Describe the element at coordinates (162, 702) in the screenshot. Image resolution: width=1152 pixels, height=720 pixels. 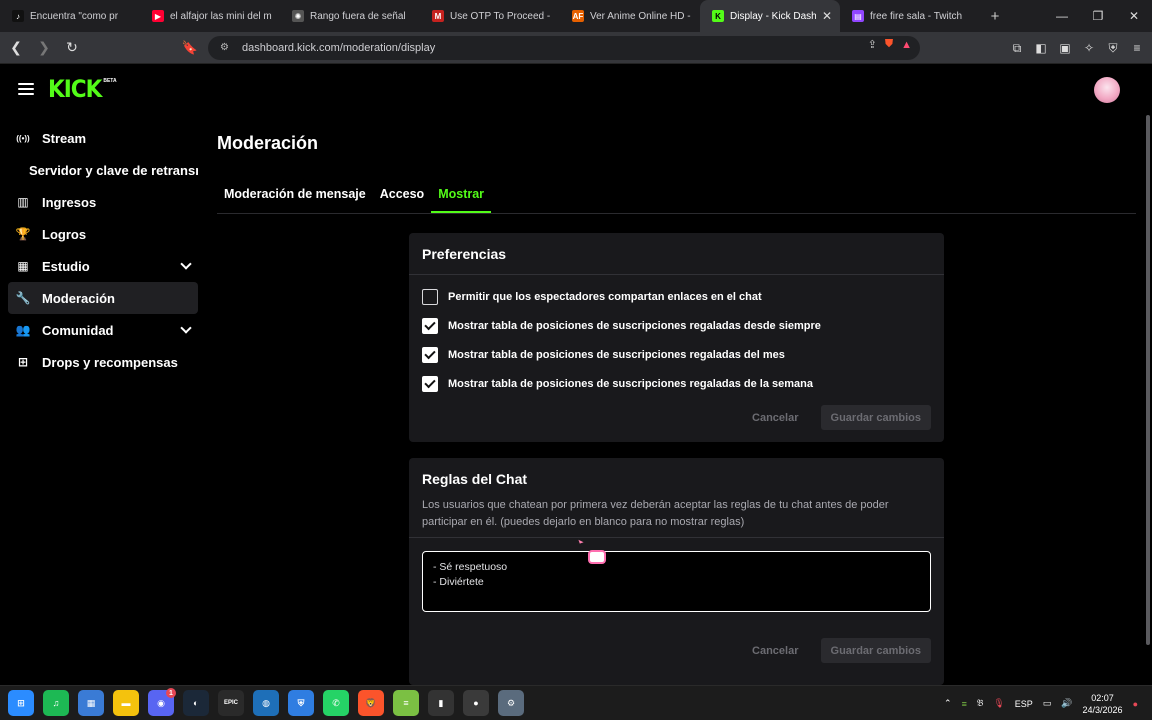
I see `discord-icon: ◉ 1` at that location.